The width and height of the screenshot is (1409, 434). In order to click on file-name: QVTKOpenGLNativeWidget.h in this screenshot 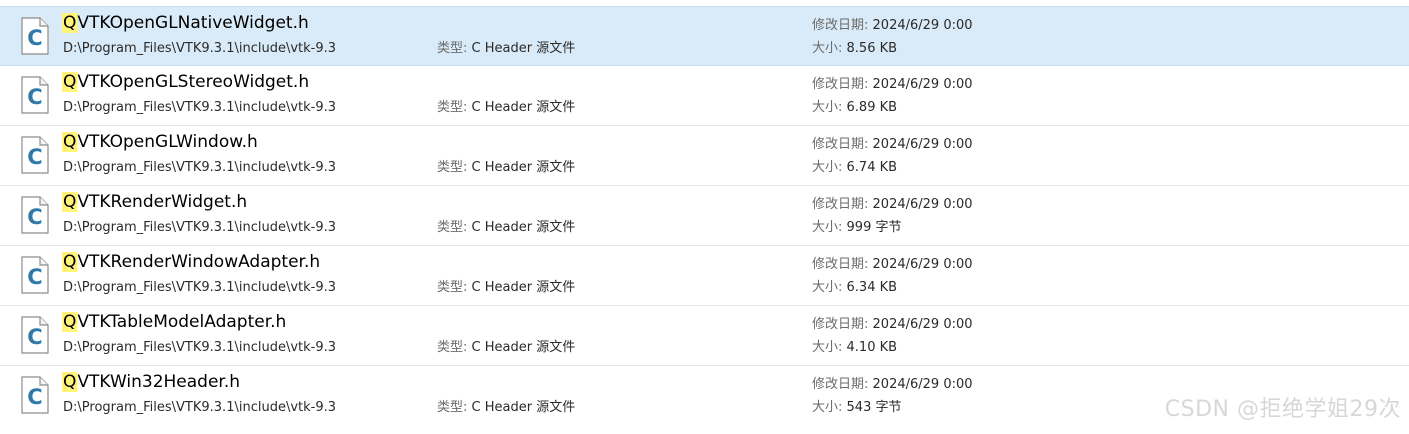, I will do `click(185, 23)`.